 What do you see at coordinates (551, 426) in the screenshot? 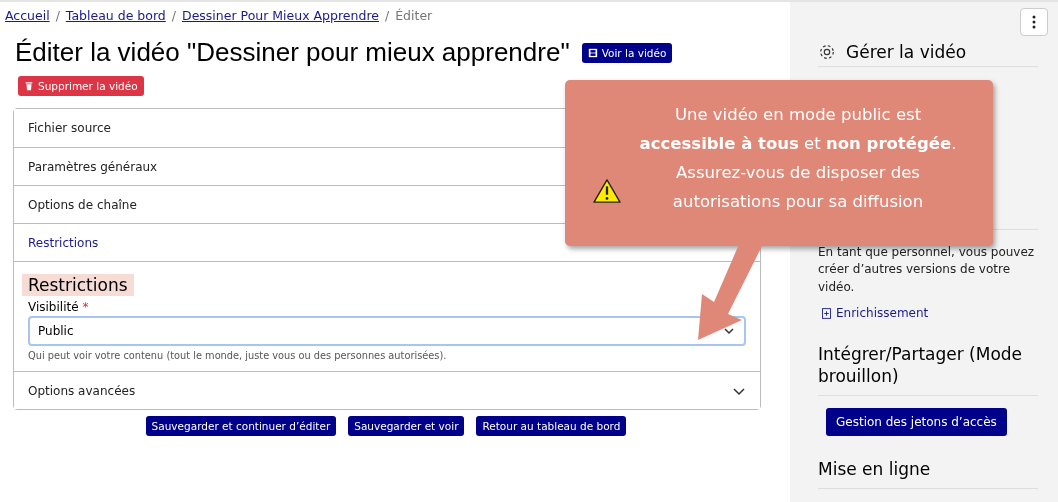
I see `form-button: Retour au tableau de bord` at bounding box center [551, 426].